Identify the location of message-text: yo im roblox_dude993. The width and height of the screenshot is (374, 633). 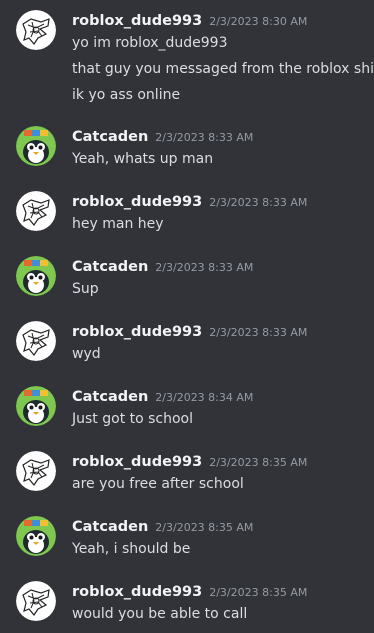
(150, 43).